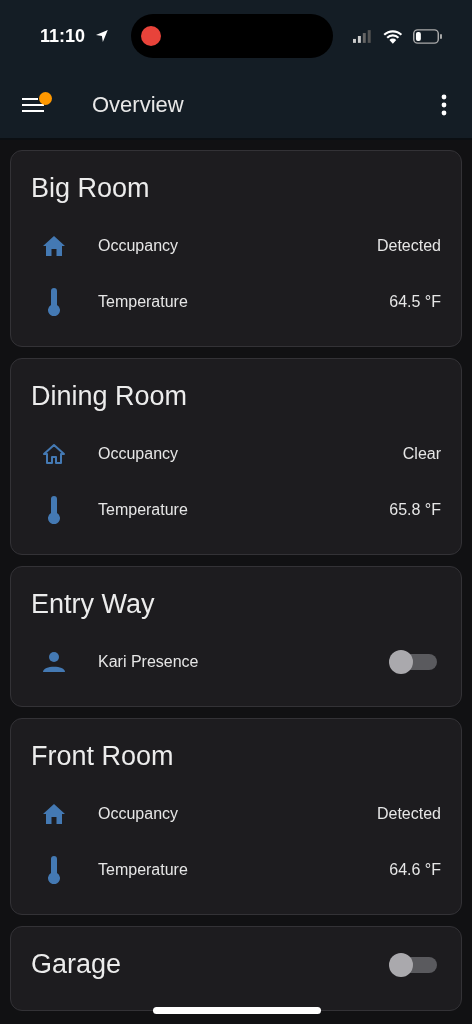 This screenshot has width=472, height=1024. What do you see at coordinates (392, 36) in the screenshot?
I see `wifi-icon` at bounding box center [392, 36].